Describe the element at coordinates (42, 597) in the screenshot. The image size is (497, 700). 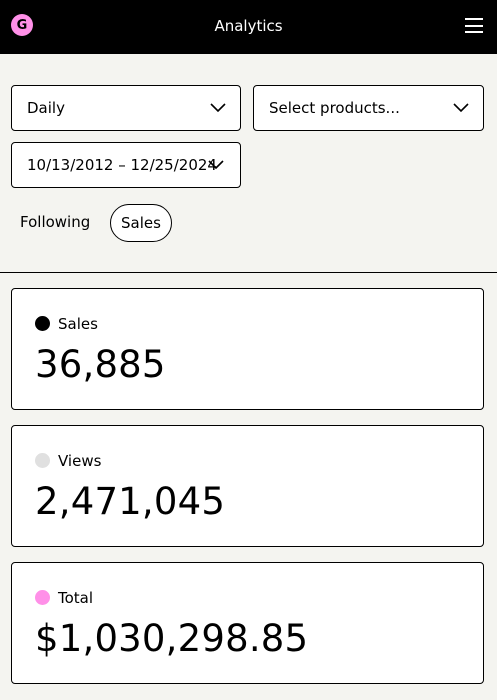
I see `total-dot-icon` at that location.